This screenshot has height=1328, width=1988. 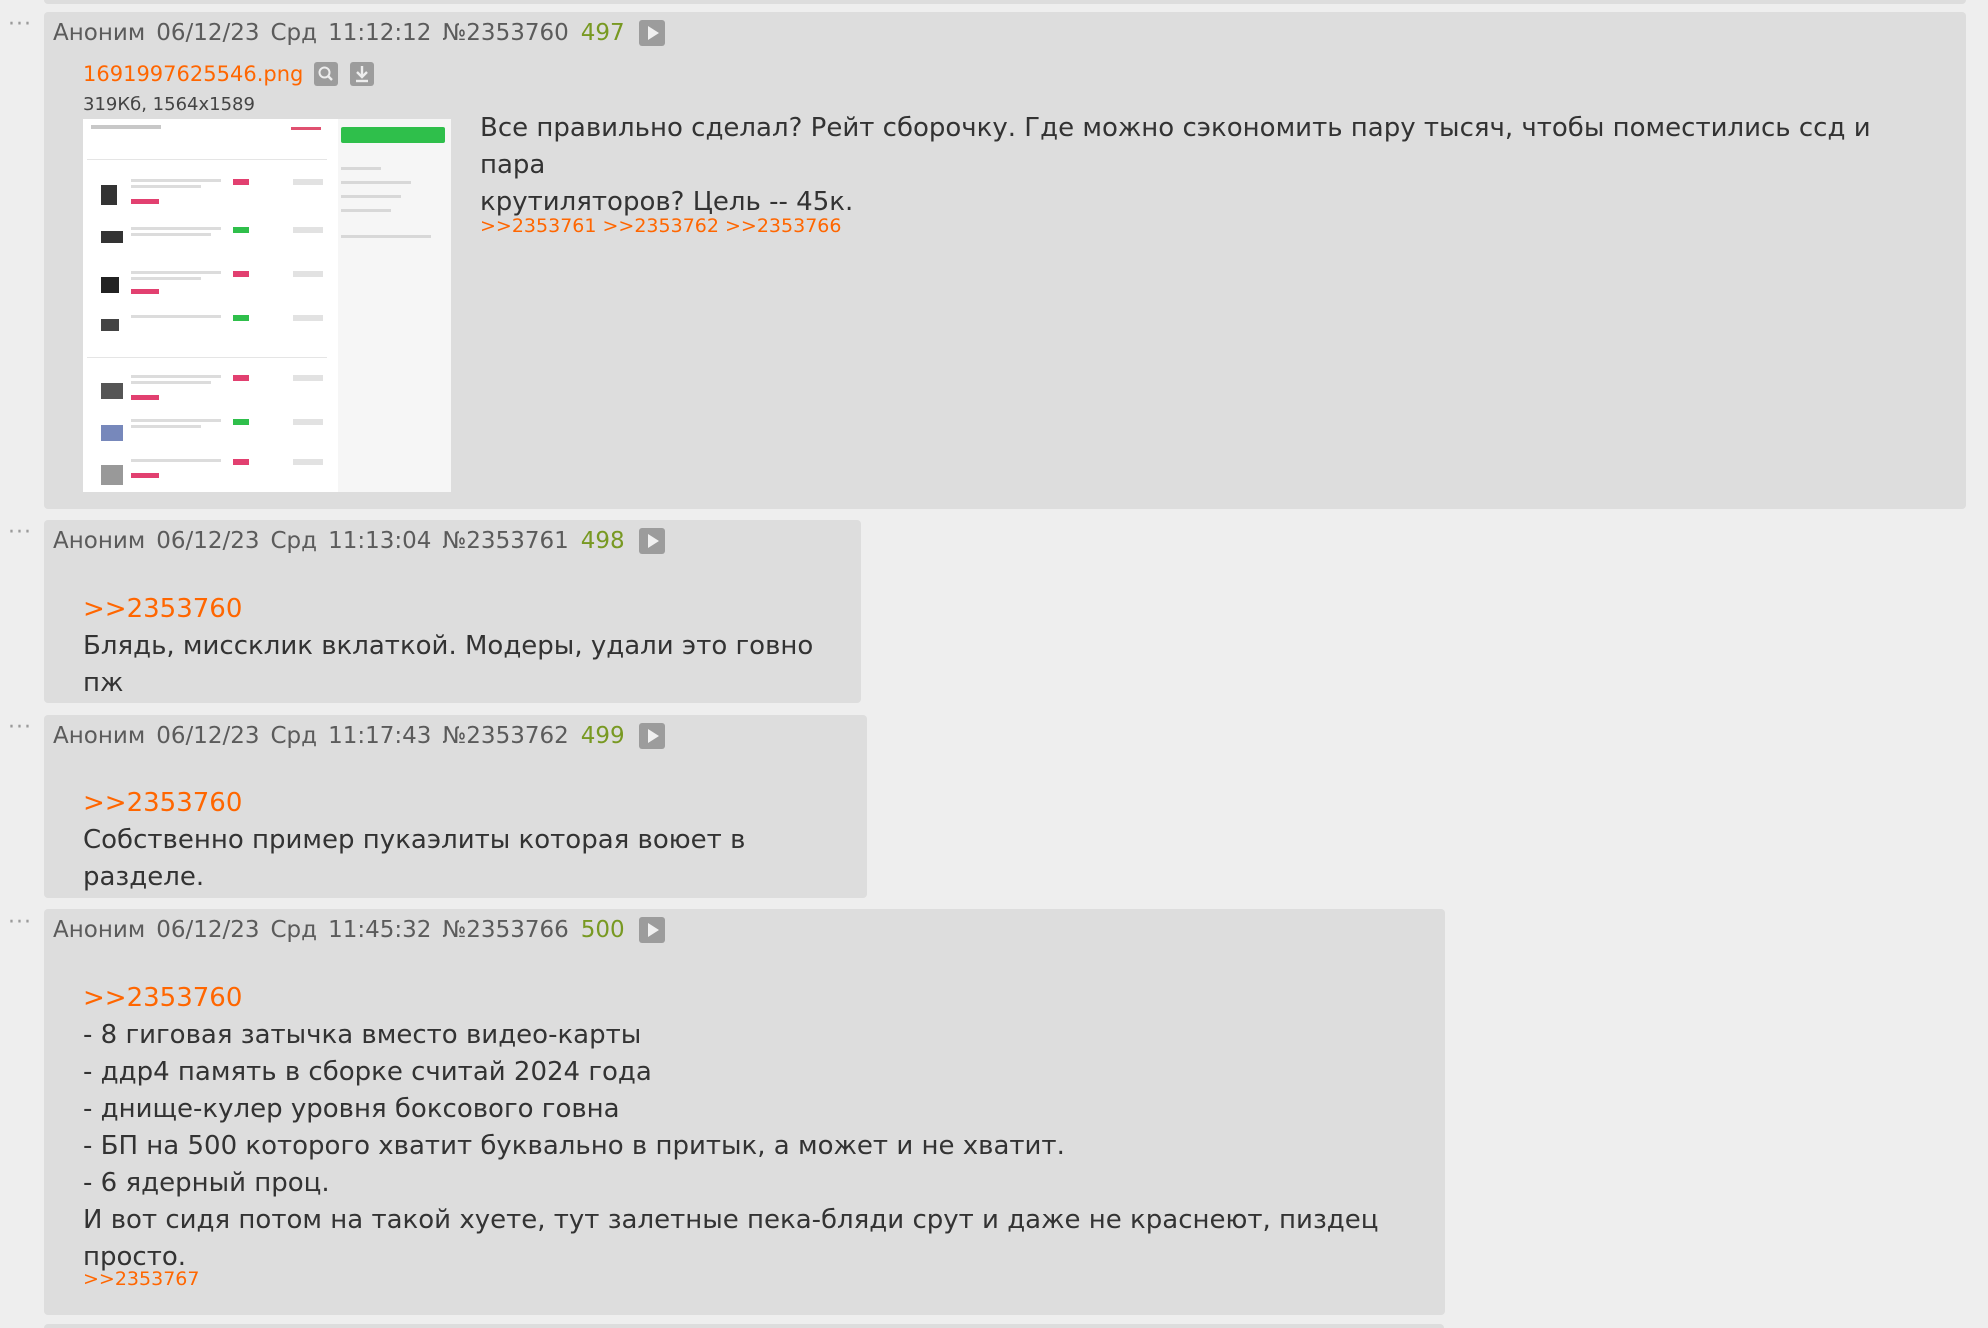 I want to click on previous-post-edge, so click(x=1005, y=2).